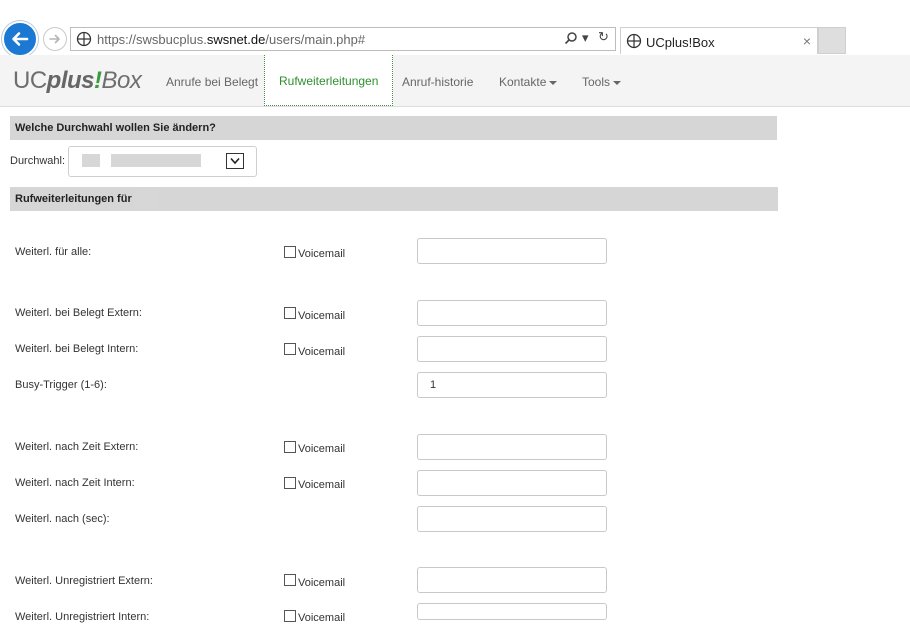  Describe the element at coordinates (512, 385) in the screenshot. I see `busy-trigger-input` at that location.